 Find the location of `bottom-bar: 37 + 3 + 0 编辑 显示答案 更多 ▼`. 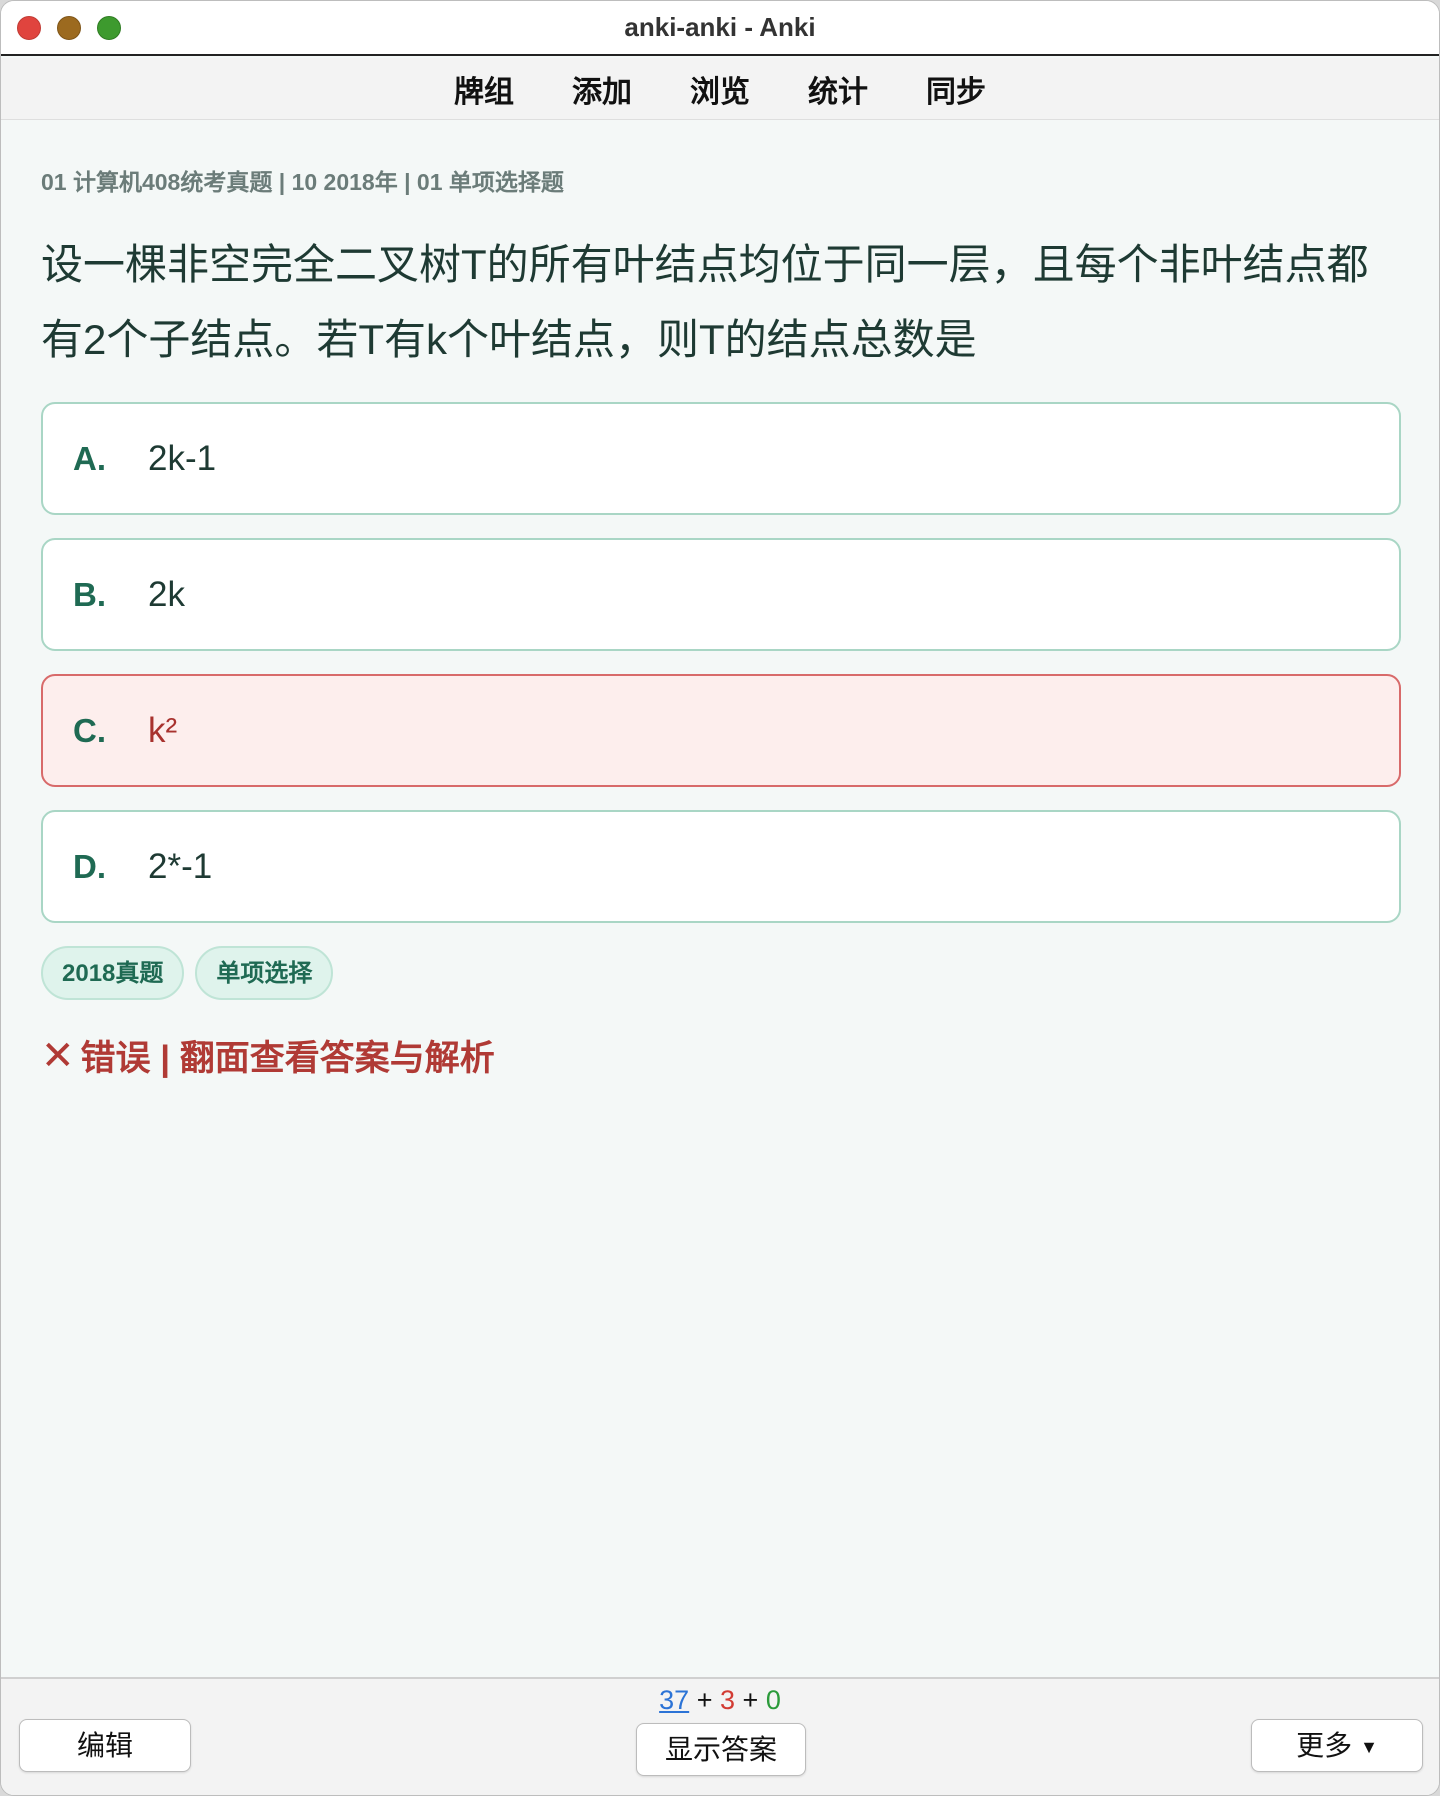

bottom-bar: 37 + 3 + 0 编辑 显示答案 更多 ▼ is located at coordinates (720, 1736).